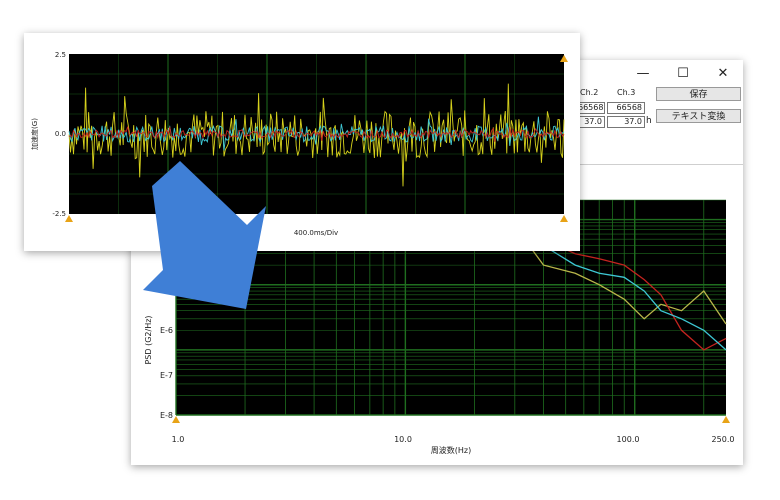 The image size is (780, 500). What do you see at coordinates (166, 375) in the screenshot?
I see `psd-y-tick-label: E-7` at bounding box center [166, 375].